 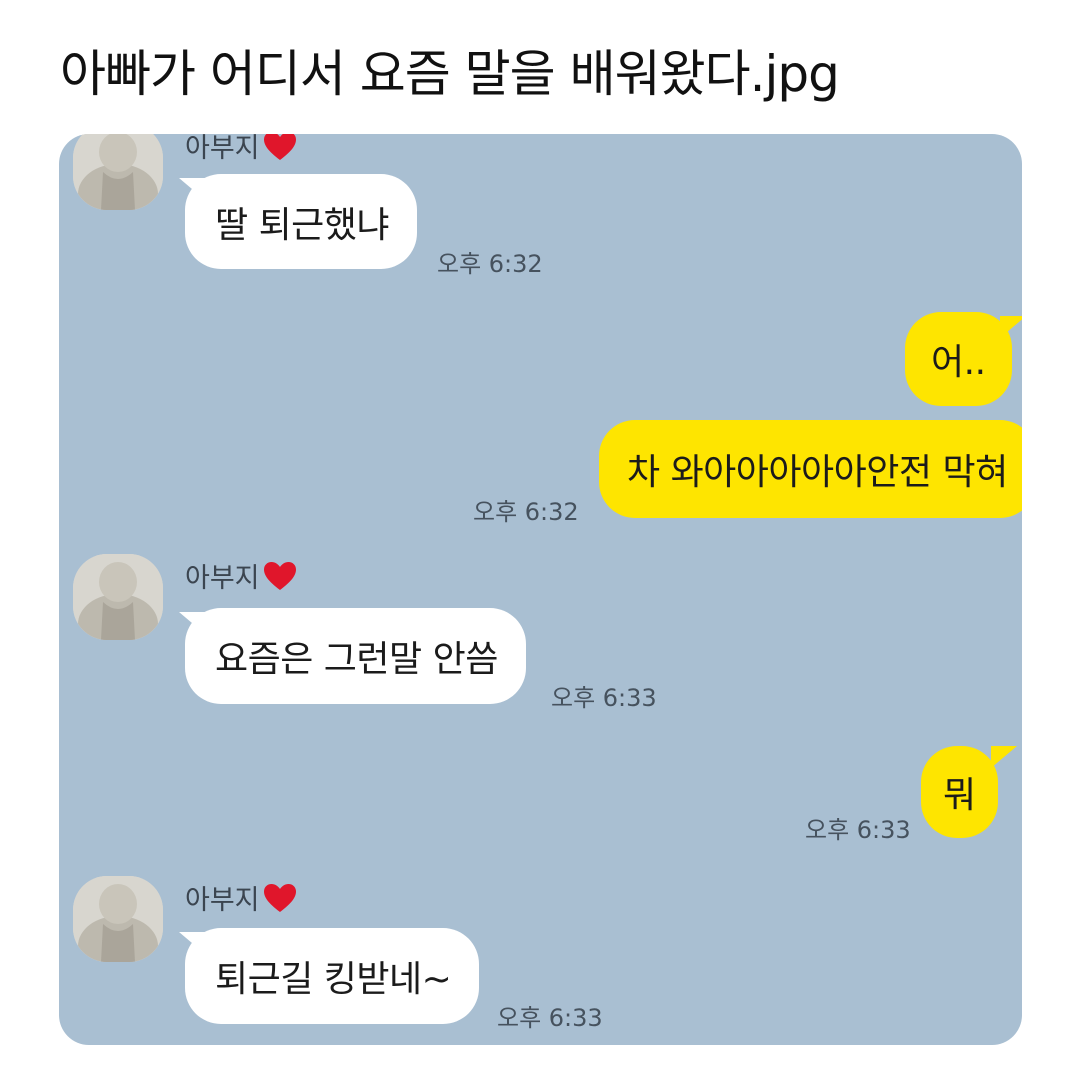 I want to click on post-title: 아빠가 어디서 요즘 말을 배워왔다.jpg, so click(x=450, y=74).